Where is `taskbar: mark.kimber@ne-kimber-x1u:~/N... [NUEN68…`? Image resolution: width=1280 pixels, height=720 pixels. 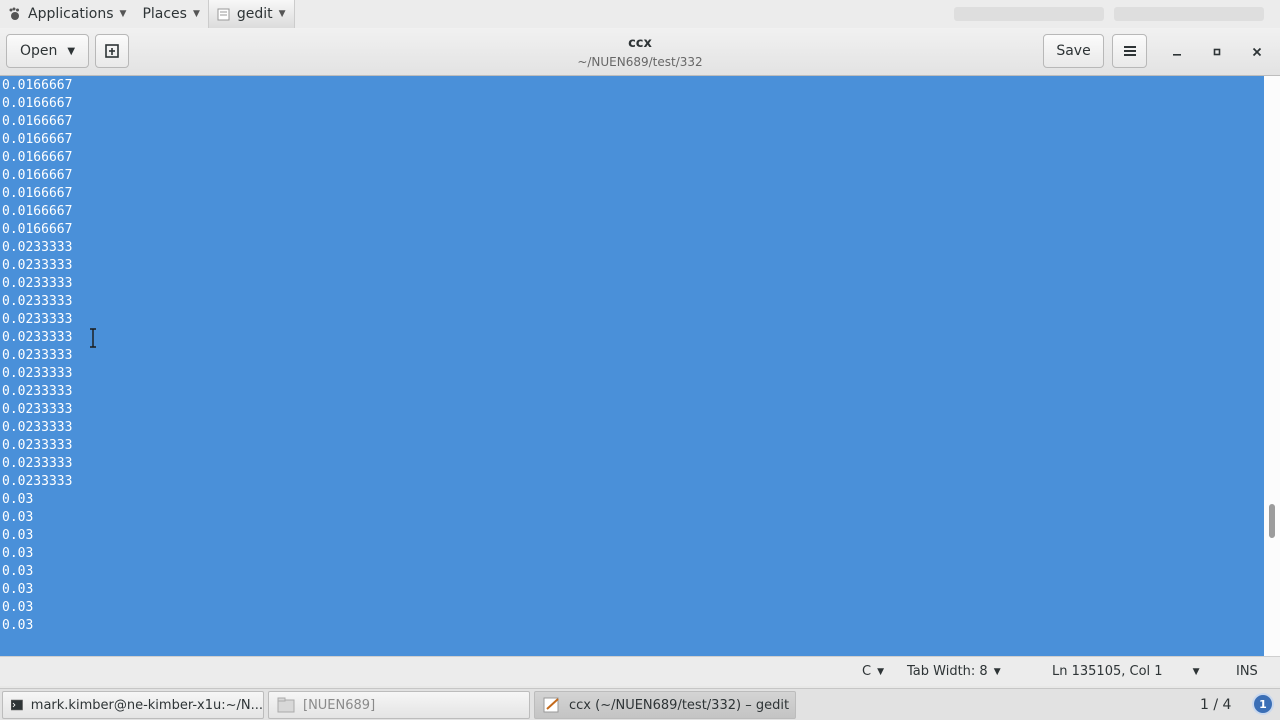
taskbar: mark.kimber@ne-kimber-x1u:~/N... [NUEN68… is located at coordinates (640, 704).